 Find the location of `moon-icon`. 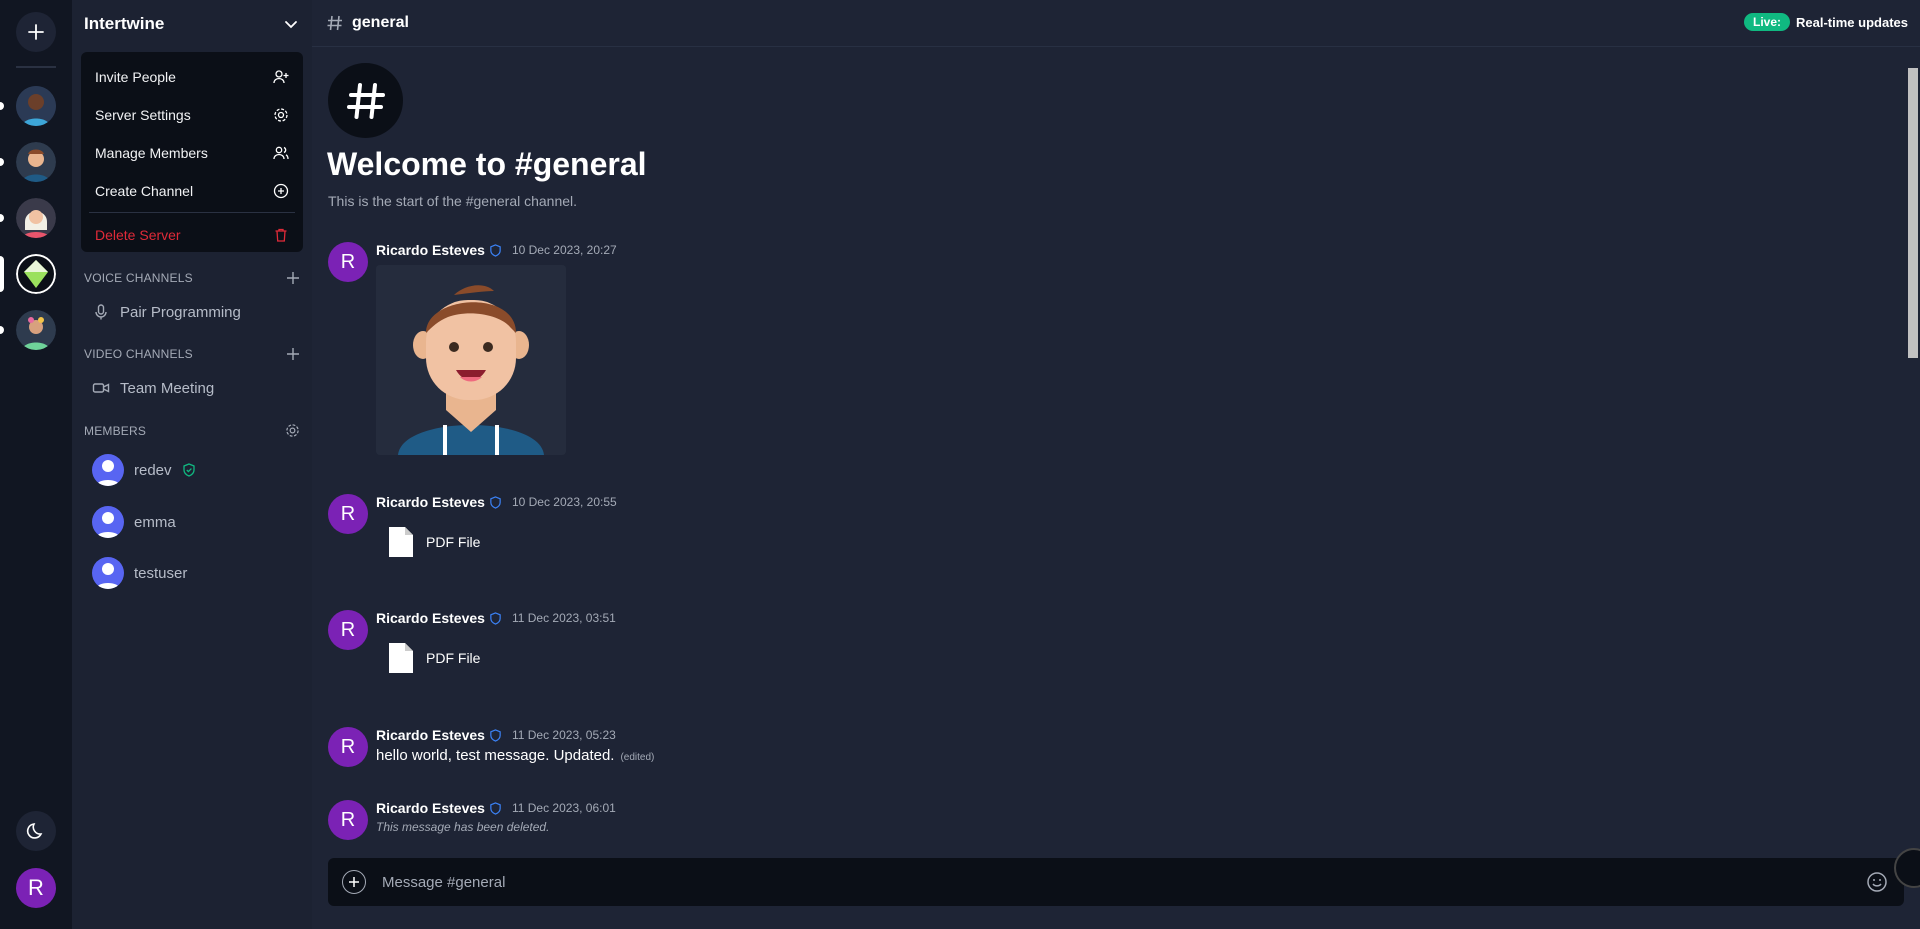

moon-icon is located at coordinates (34, 831).